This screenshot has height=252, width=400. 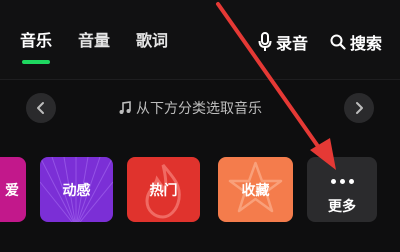 I want to click on more-label: 更多, so click(x=342, y=207).